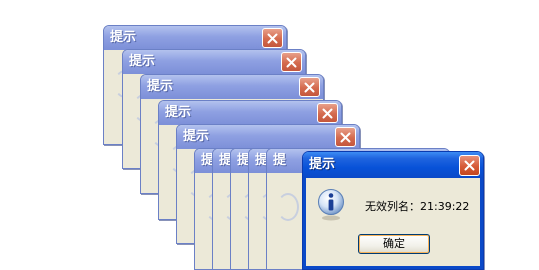  What do you see at coordinates (280, 160) in the screenshot?
I see `dialog-title: 提` at bounding box center [280, 160].